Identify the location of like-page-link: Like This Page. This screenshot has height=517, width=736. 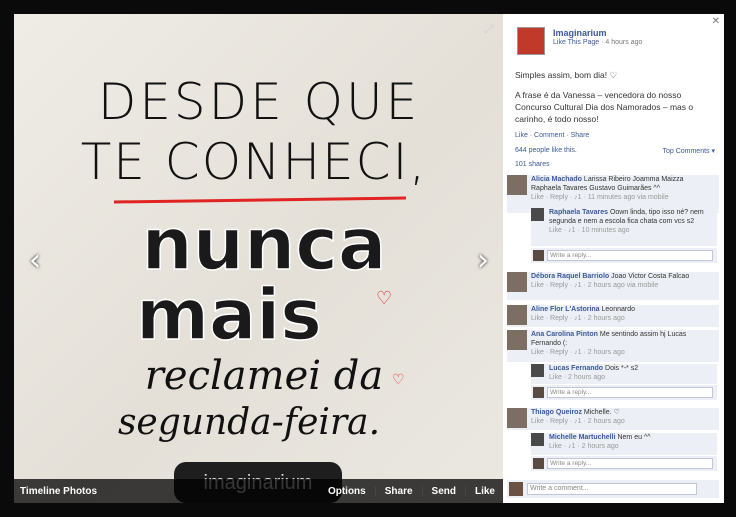
(576, 42).